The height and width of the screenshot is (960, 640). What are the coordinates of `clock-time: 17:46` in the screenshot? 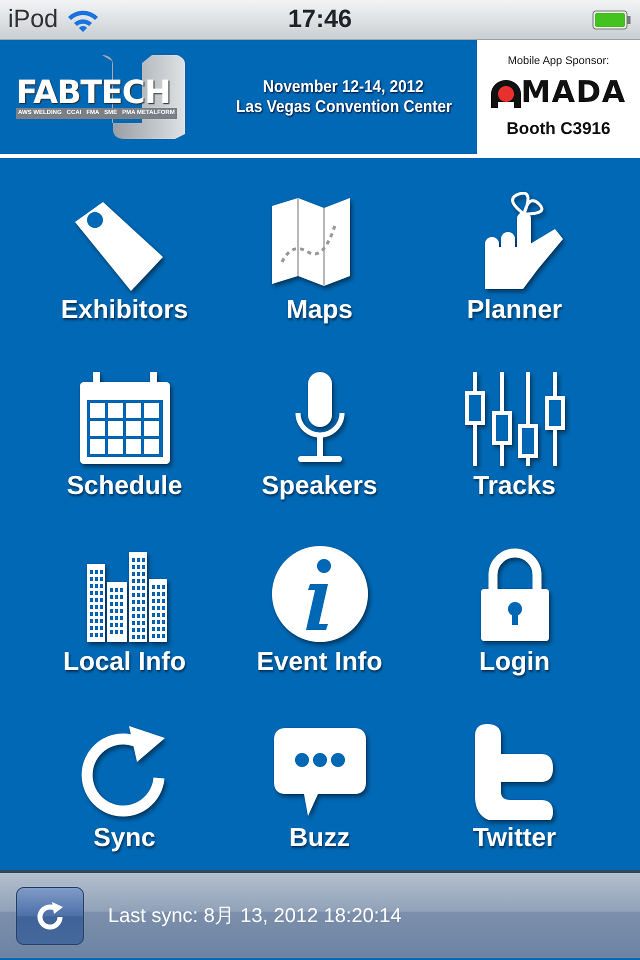 It's located at (320, 19).